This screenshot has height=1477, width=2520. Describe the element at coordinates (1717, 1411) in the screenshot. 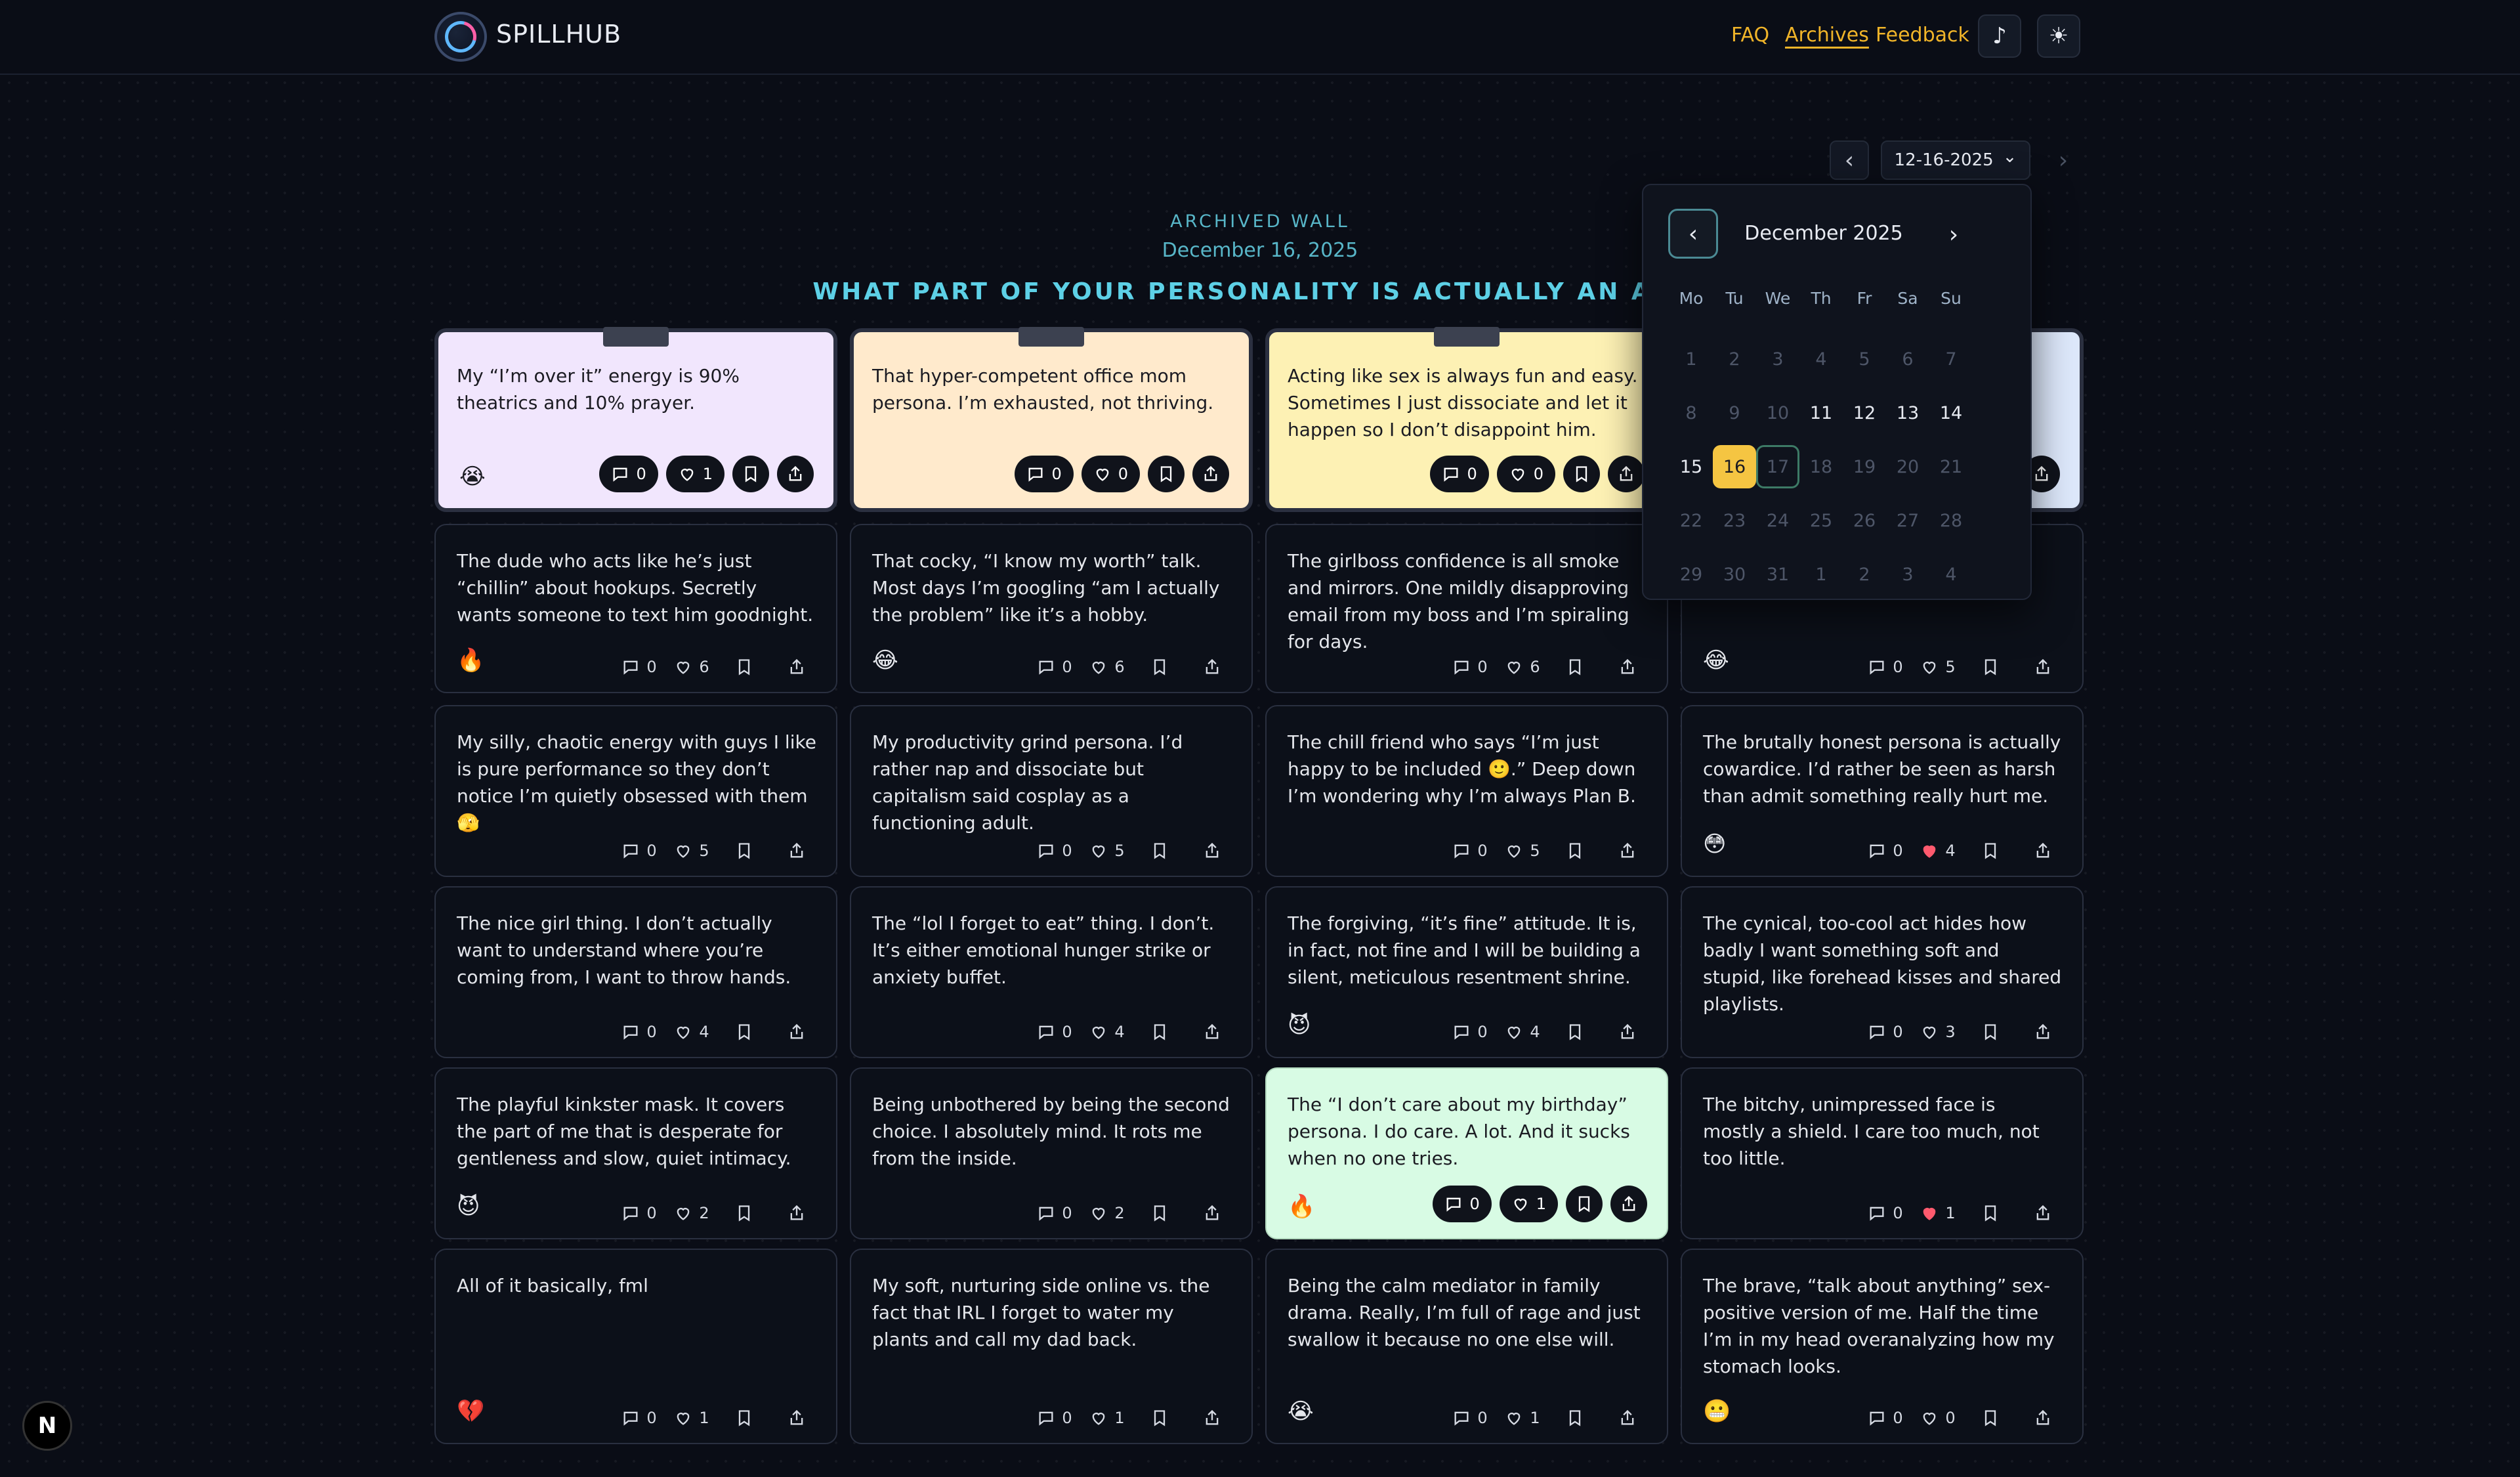

I see `reaction-emoji: 😬` at that location.